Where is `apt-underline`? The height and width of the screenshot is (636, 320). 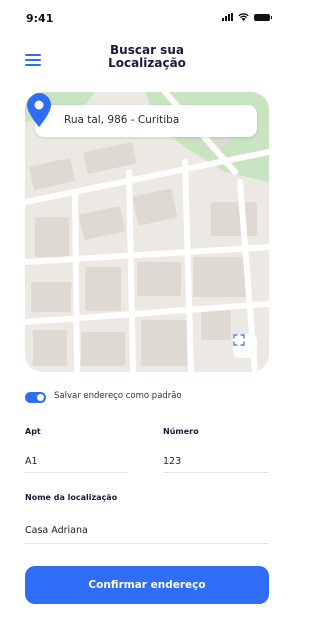
apt-underline is located at coordinates (76, 472).